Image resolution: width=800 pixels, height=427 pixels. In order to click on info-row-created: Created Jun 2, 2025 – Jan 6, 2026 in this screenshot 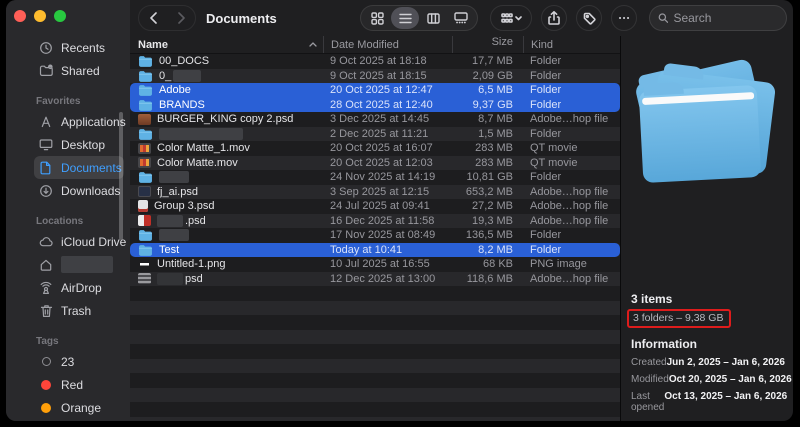, I will do `click(708, 362)`.